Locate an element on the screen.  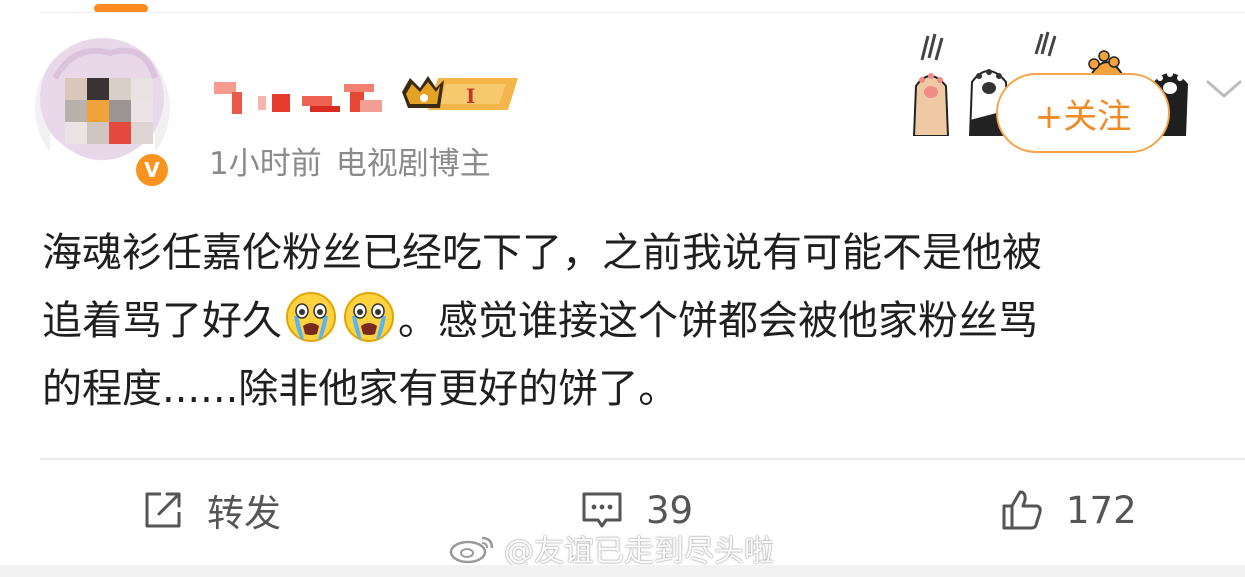
repost-icon is located at coordinates (163, 510).